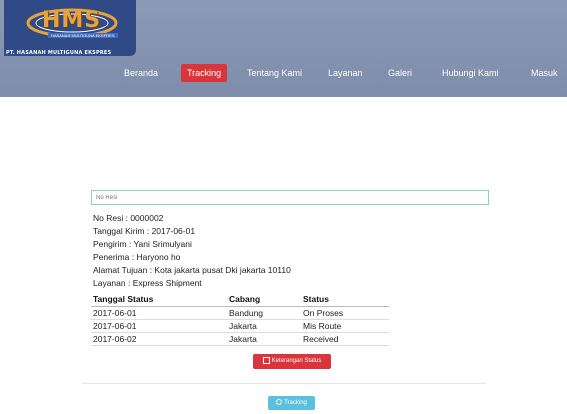 The width and height of the screenshot is (567, 414). I want to click on hms-logo: HMS HASANAH MULTIGUNA EKSPRES, so click(70, 28).